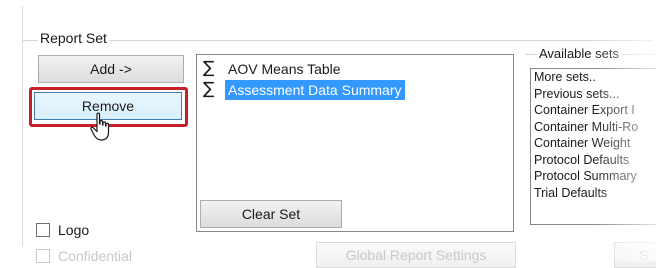  Describe the element at coordinates (593, 176) in the screenshot. I see `available-set-item: Protocol Summary` at that location.